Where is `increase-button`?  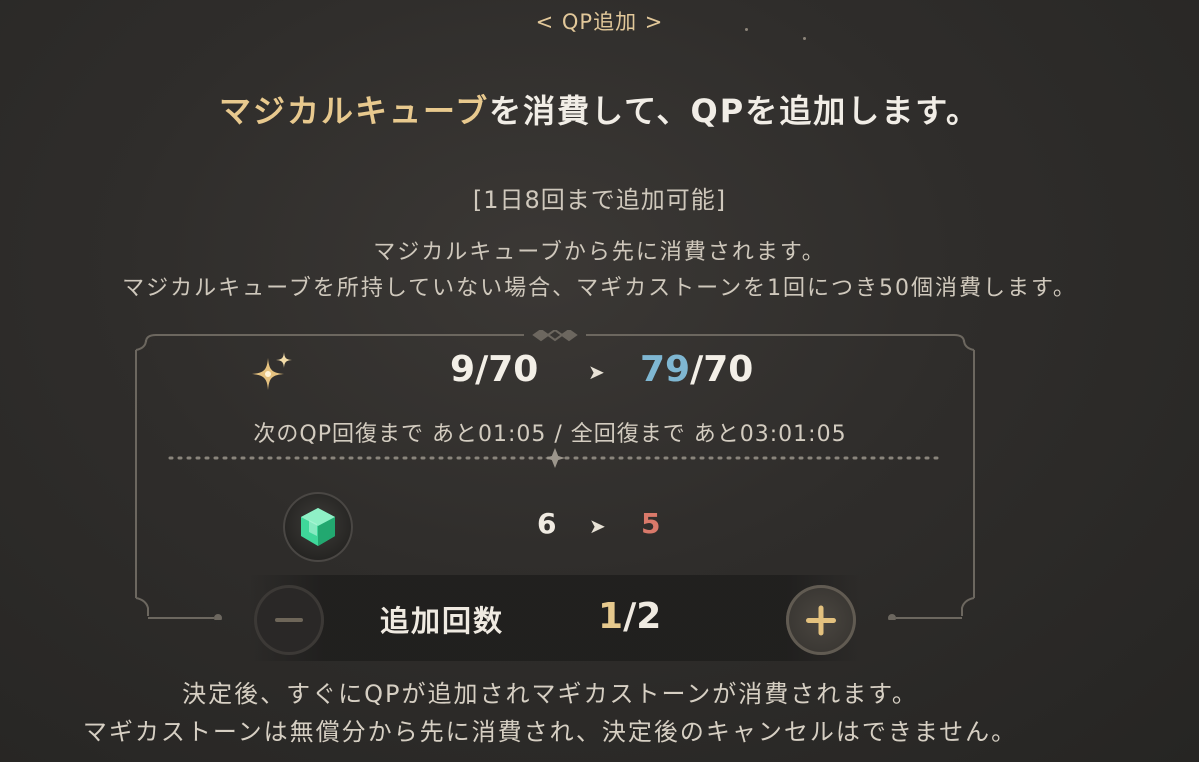 increase-button is located at coordinates (821, 620).